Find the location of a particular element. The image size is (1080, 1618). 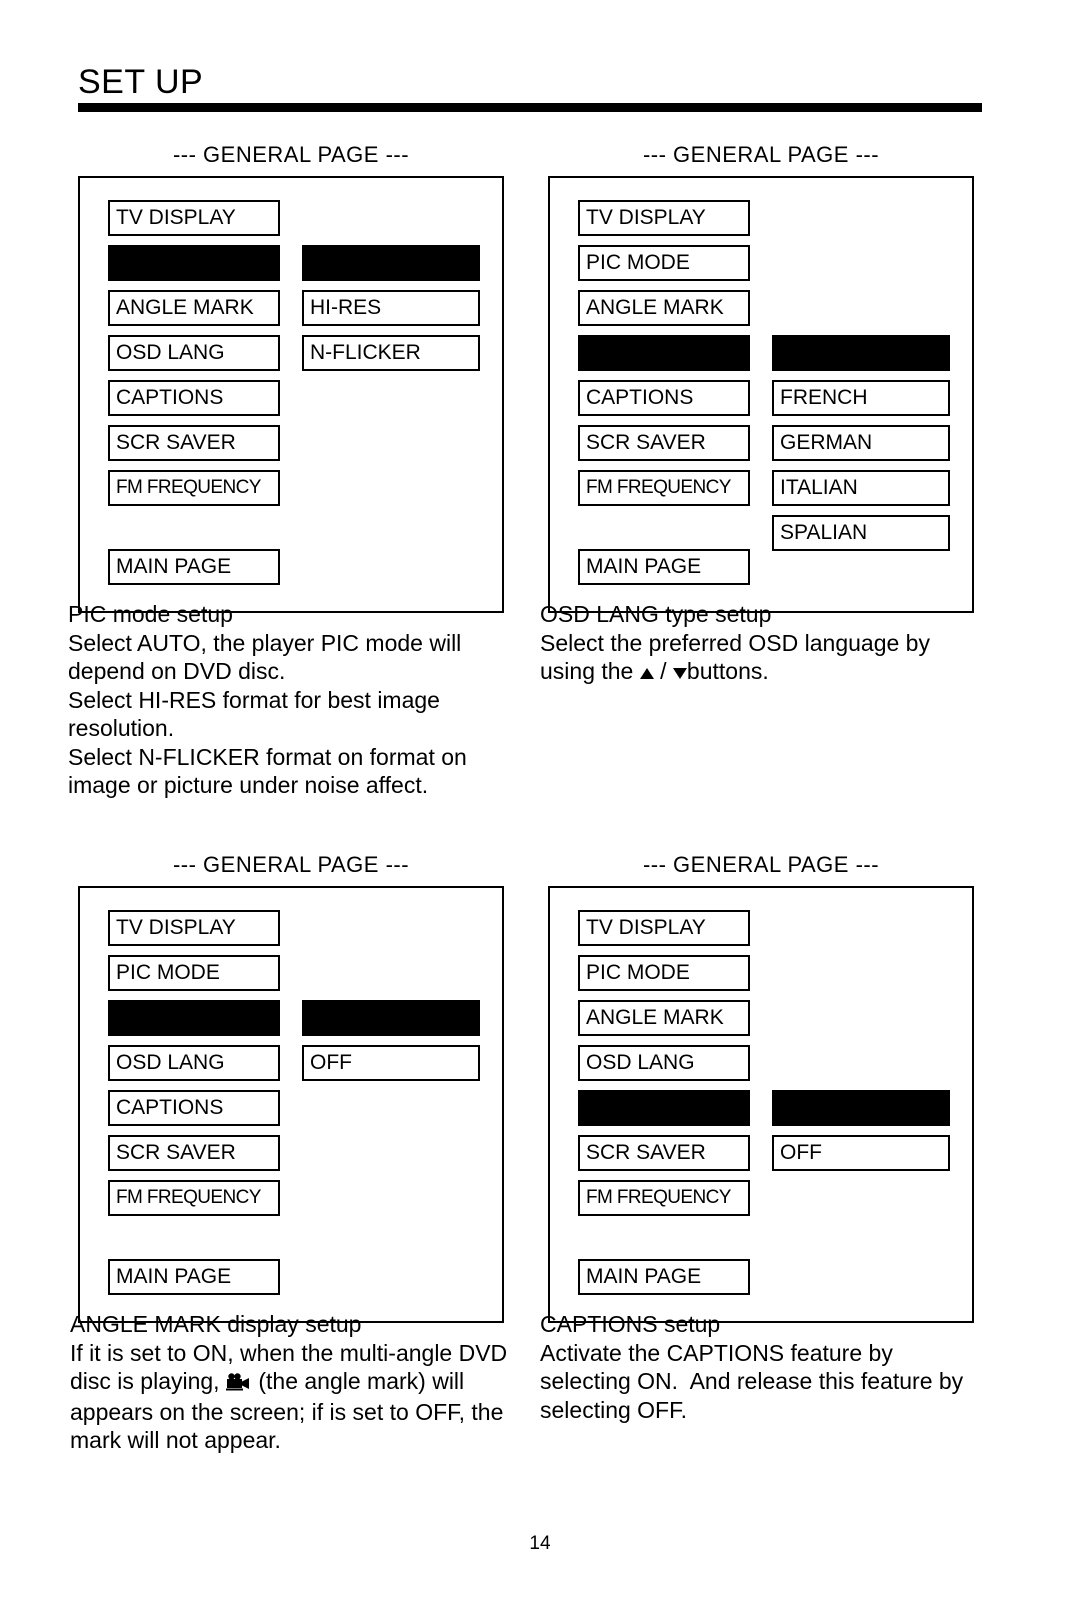

caption-body-sep: / is located at coordinates (663, 671).